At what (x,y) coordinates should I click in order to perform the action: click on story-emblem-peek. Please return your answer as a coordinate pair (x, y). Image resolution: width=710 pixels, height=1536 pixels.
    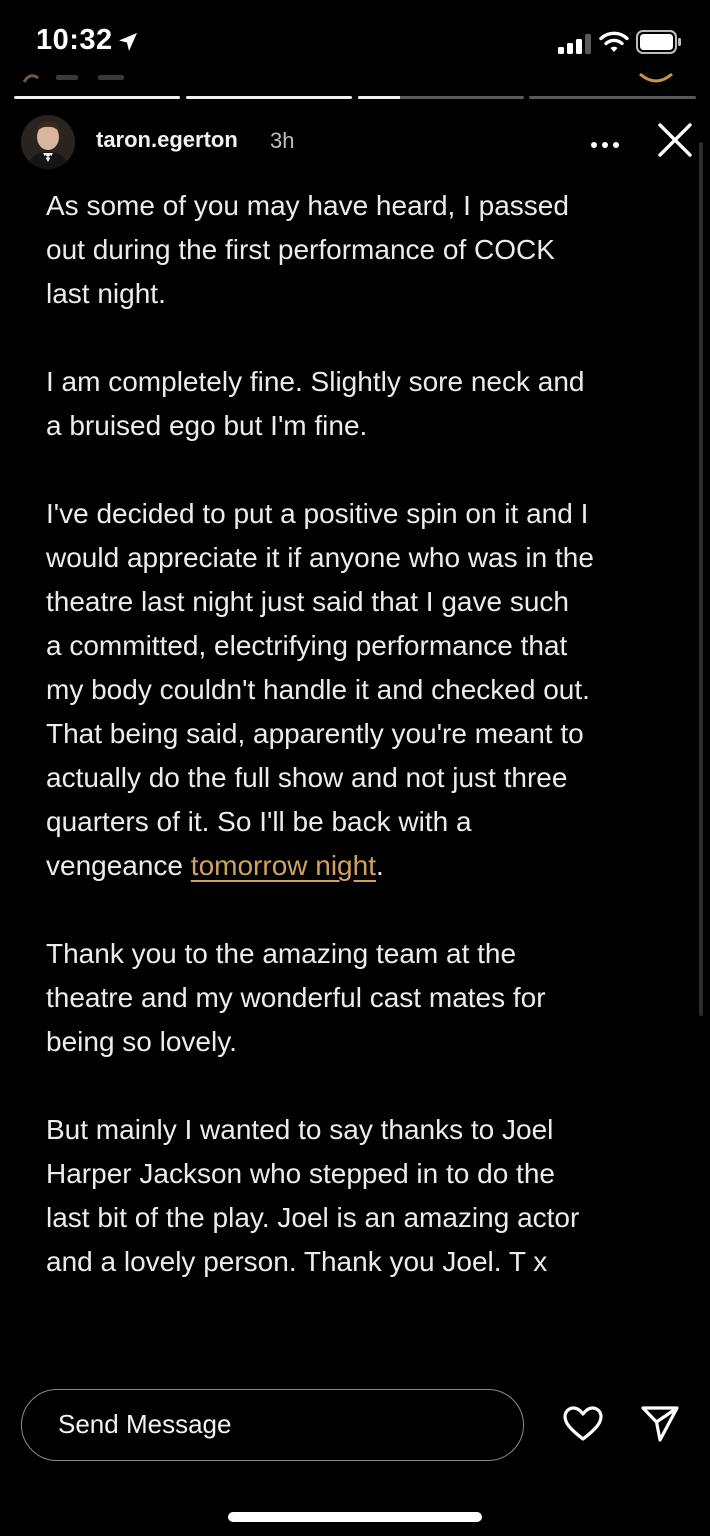
    Looking at the image, I should click on (656, 78).